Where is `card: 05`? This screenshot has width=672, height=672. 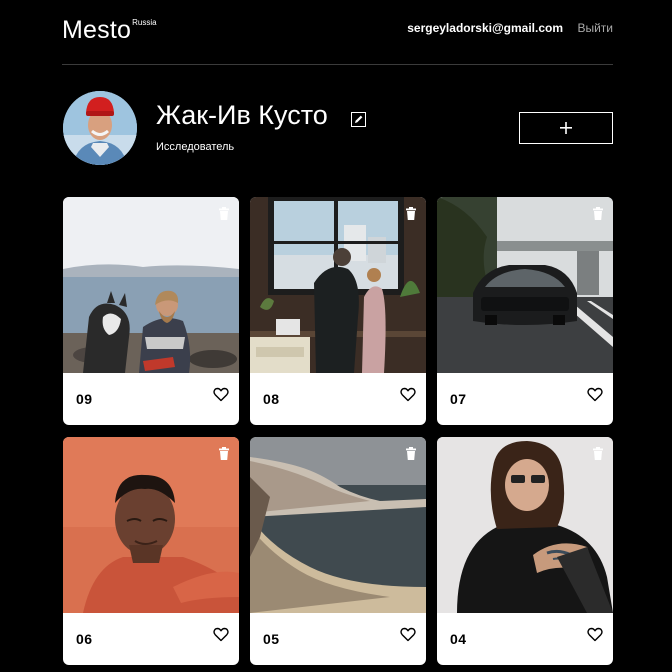
card: 05 is located at coordinates (338, 551).